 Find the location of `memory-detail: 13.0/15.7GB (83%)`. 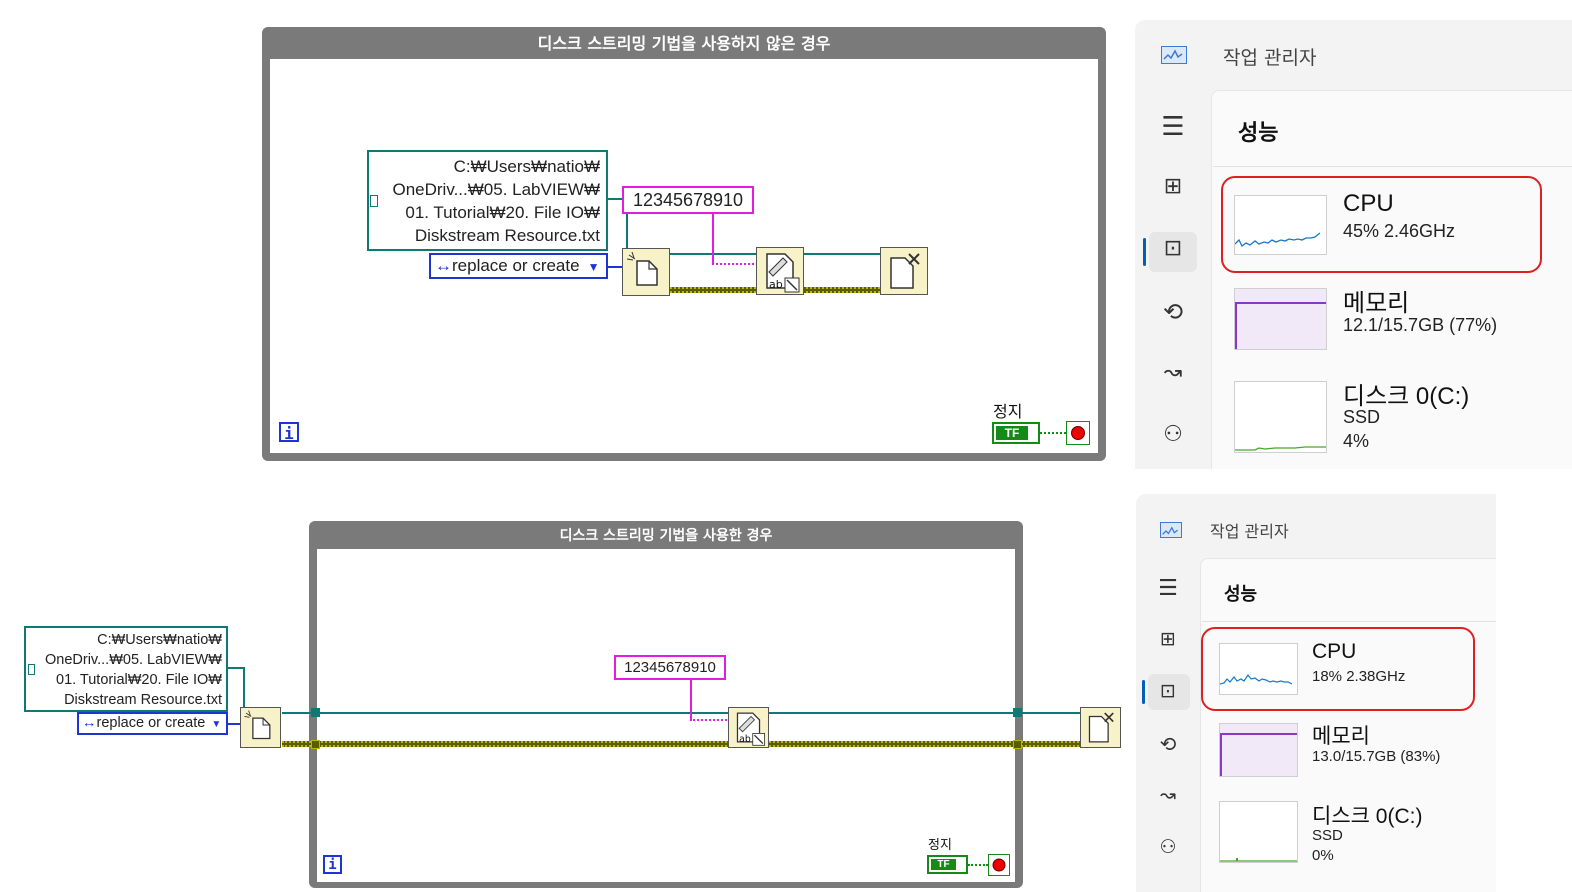

memory-detail: 13.0/15.7GB (83%) is located at coordinates (1376, 756).